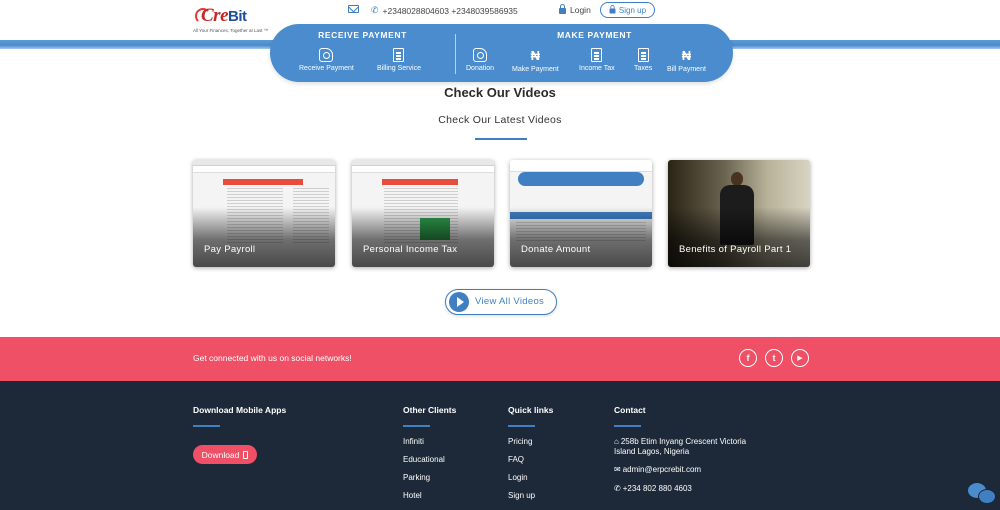  I want to click on footer-link-signup: Sign up, so click(521, 495).